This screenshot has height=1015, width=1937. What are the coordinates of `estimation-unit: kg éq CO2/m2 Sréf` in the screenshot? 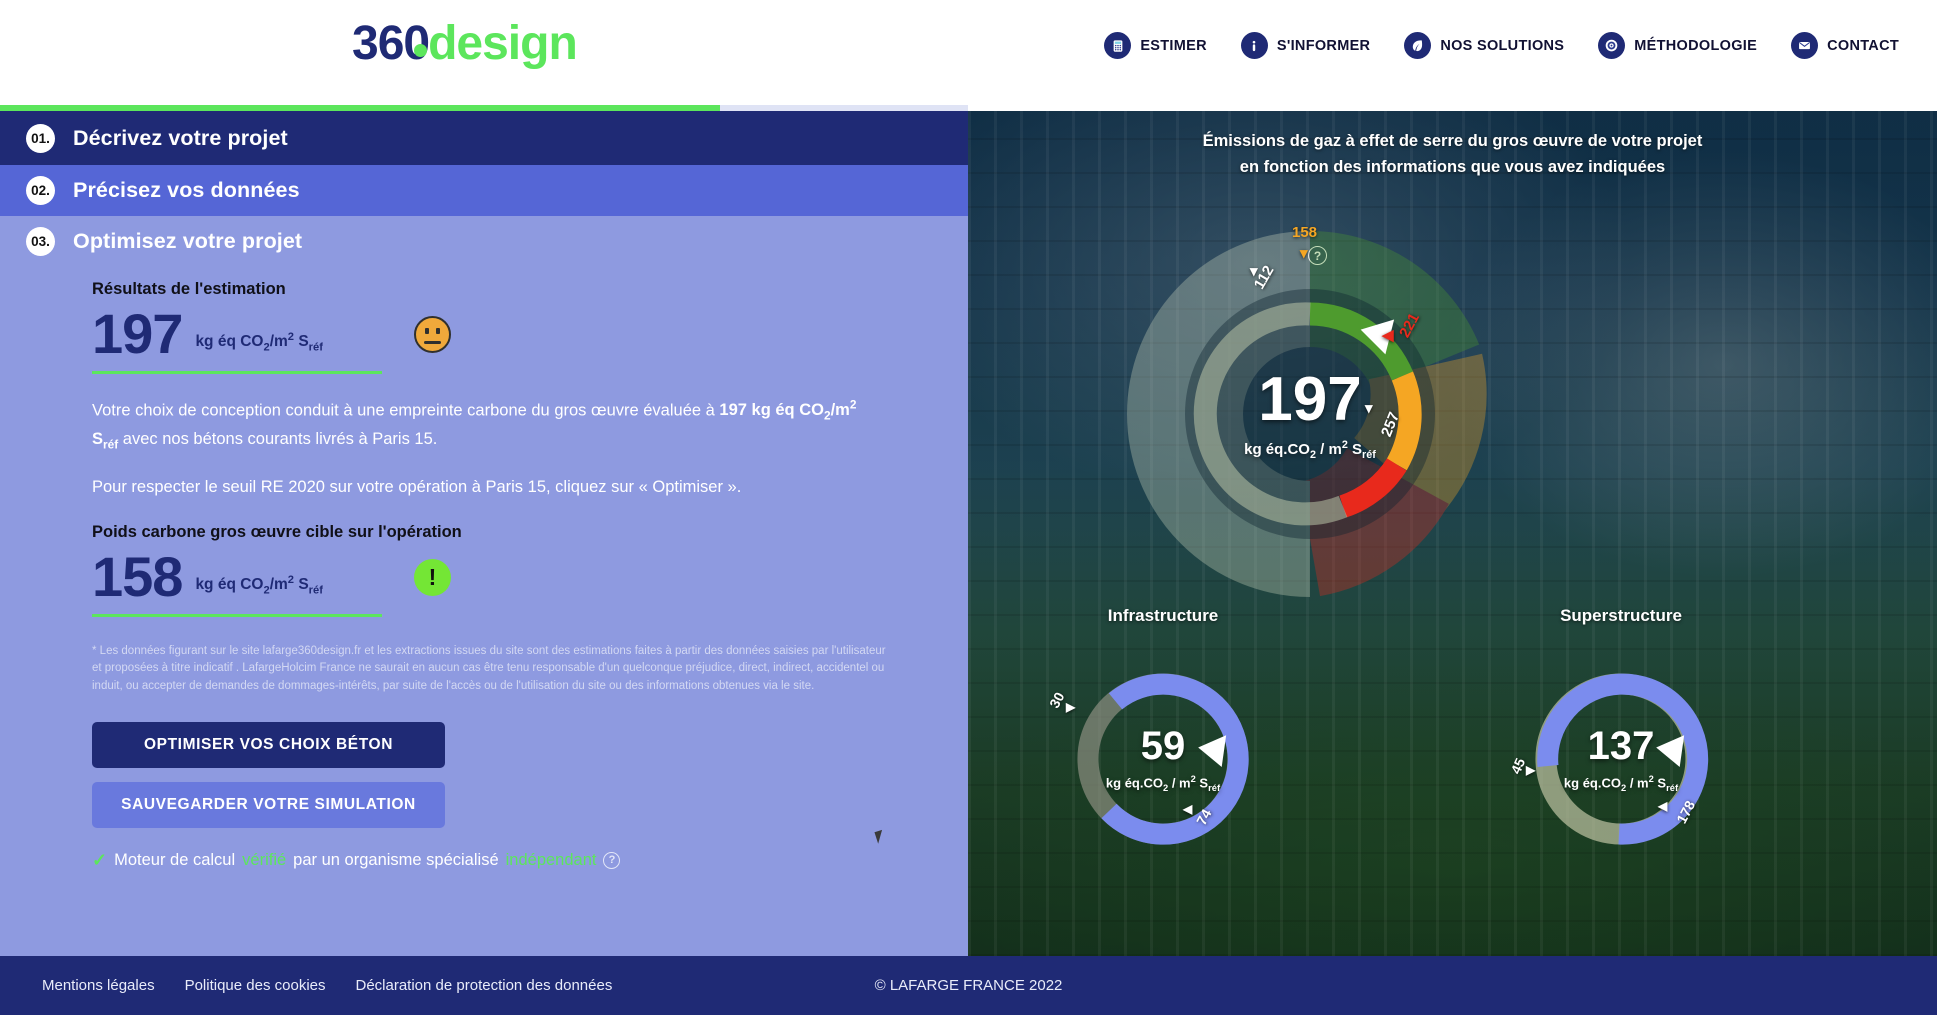 It's located at (259, 342).